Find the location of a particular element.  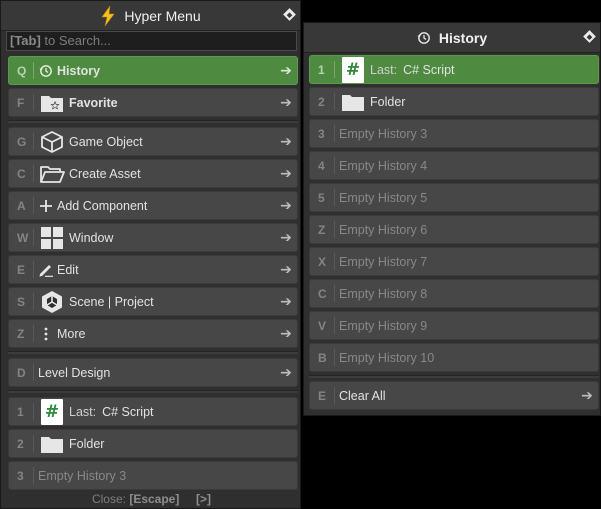

shortcut-key: 2 is located at coordinates (20, 443).